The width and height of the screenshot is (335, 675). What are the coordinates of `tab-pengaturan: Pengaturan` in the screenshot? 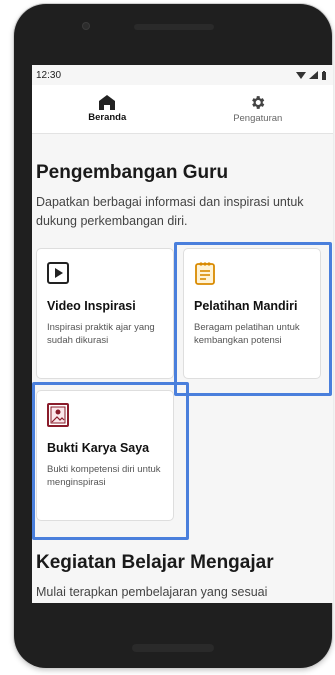 It's located at (258, 109).